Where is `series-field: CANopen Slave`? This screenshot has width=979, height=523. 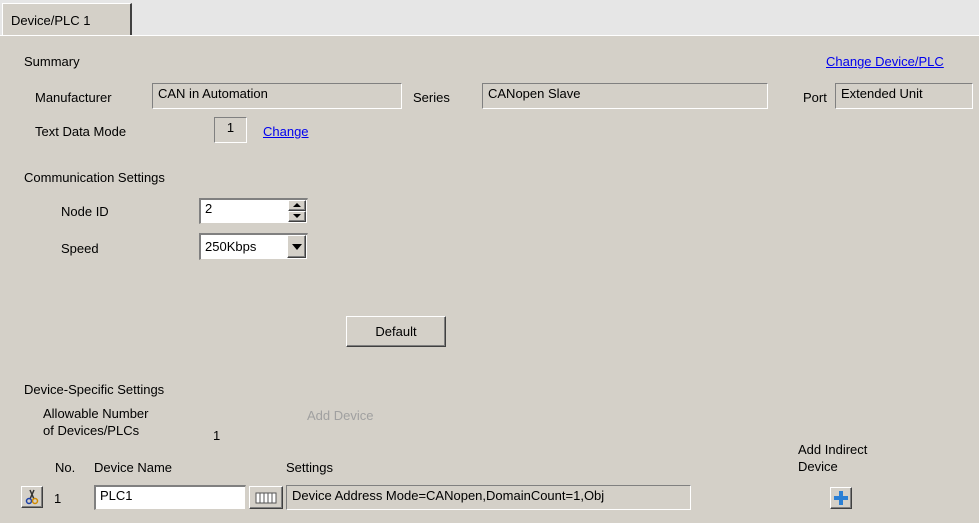 series-field: CANopen Slave is located at coordinates (625, 96).